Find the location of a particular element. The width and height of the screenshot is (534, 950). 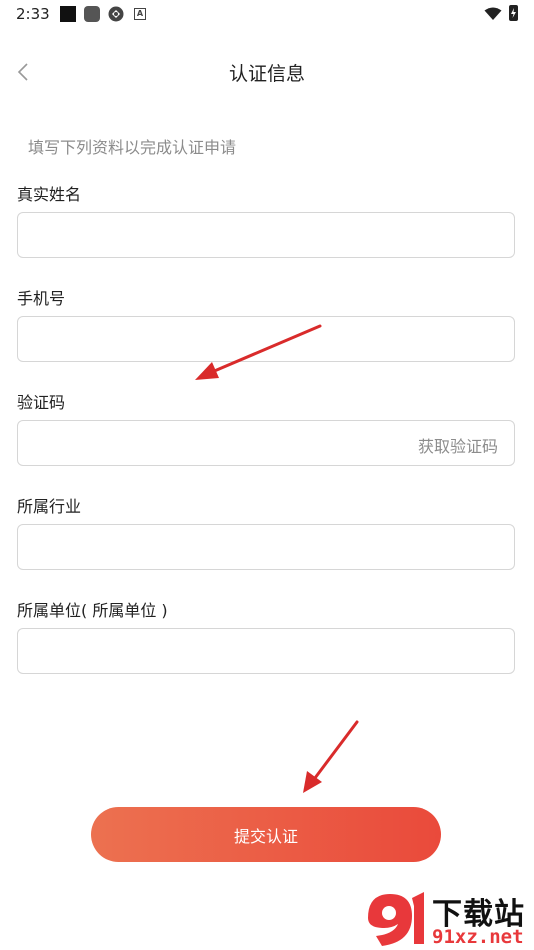

real-name-input is located at coordinates (266, 235).